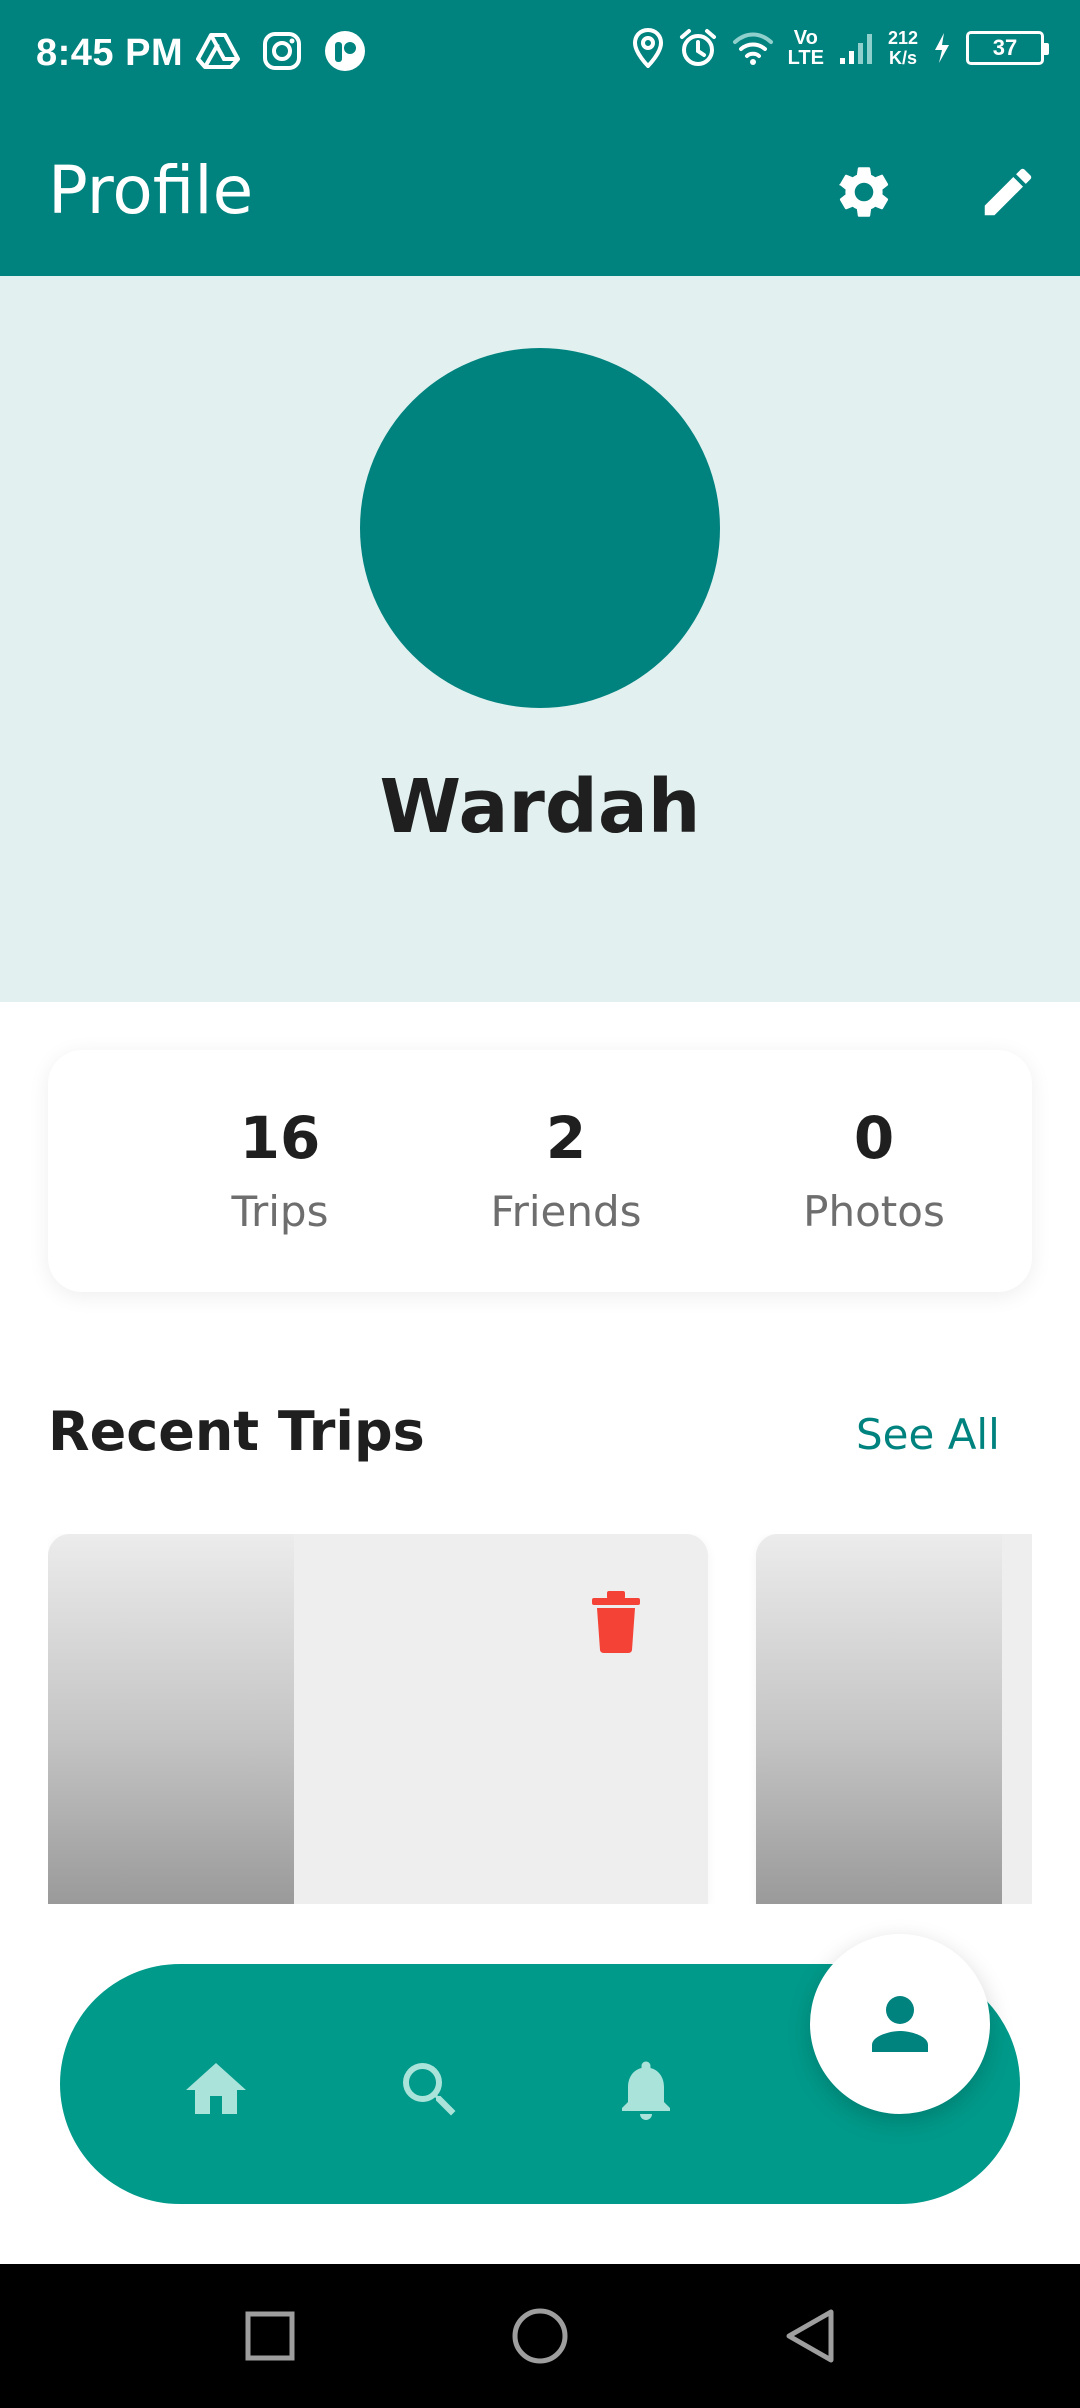  What do you see at coordinates (540, 192) in the screenshot?
I see `app-bar: Profile` at bounding box center [540, 192].